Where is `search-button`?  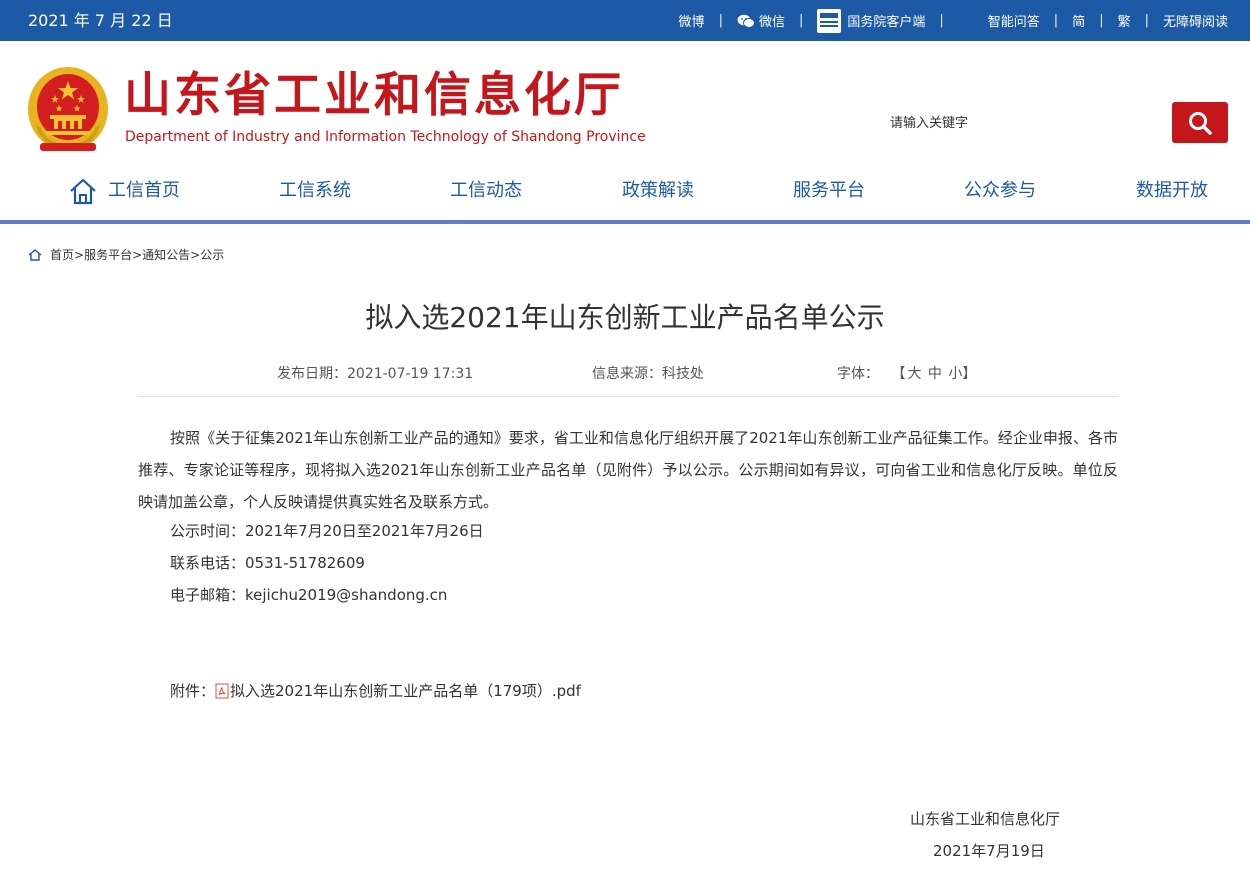 search-button is located at coordinates (1200, 122).